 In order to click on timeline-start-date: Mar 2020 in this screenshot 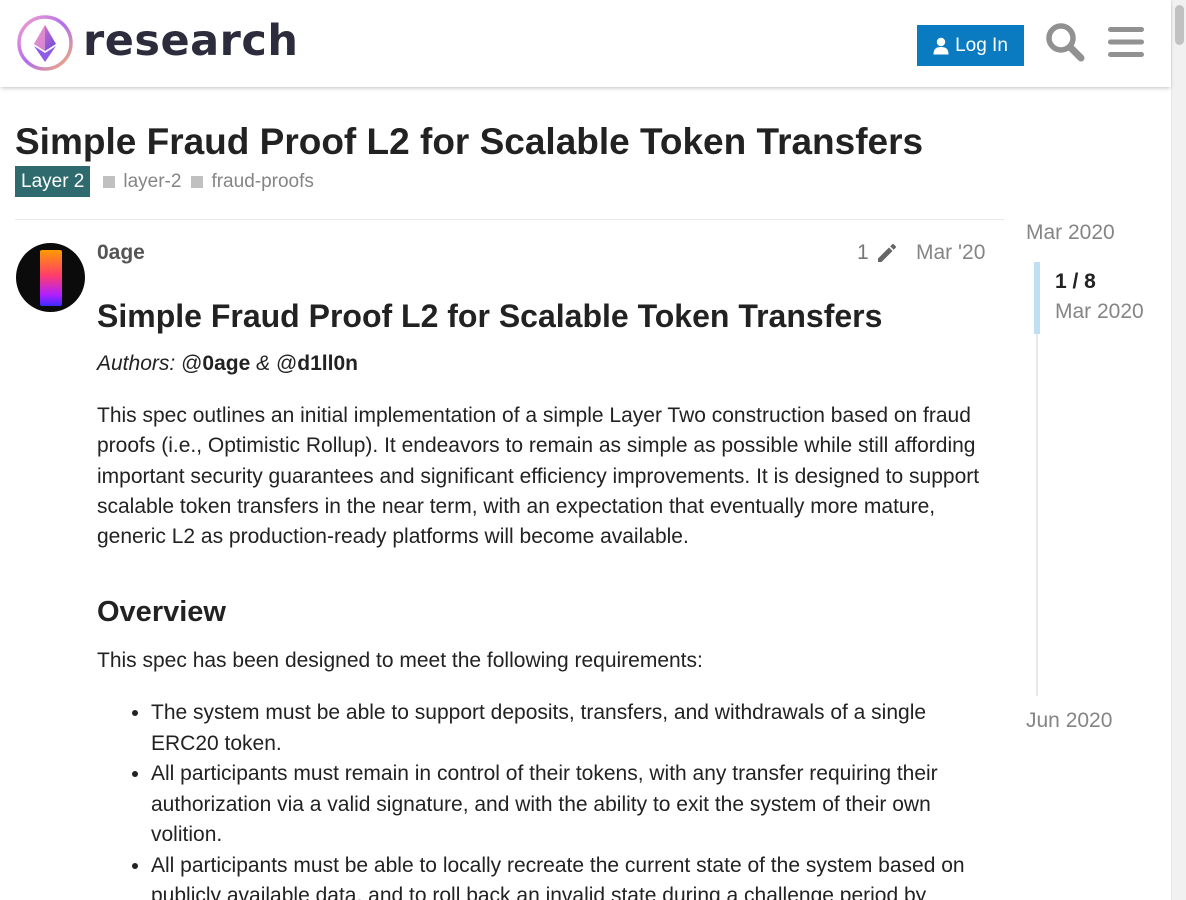, I will do `click(1070, 233)`.